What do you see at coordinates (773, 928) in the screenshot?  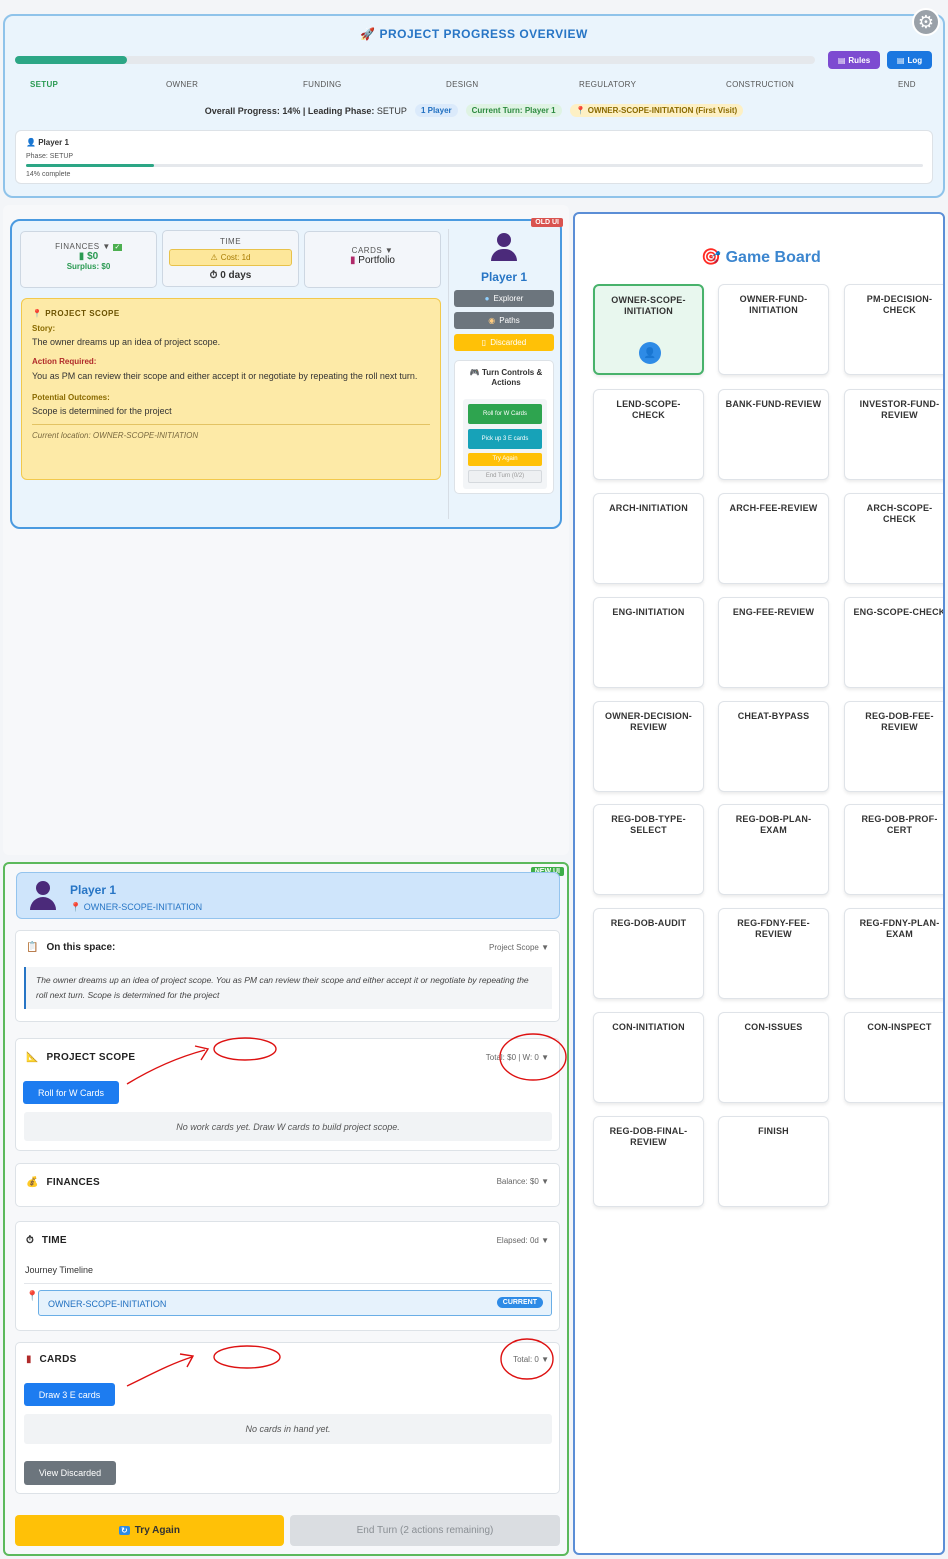 I see `board-space-label: REG-FDNY-FEE-REVIEW` at bounding box center [773, 928].